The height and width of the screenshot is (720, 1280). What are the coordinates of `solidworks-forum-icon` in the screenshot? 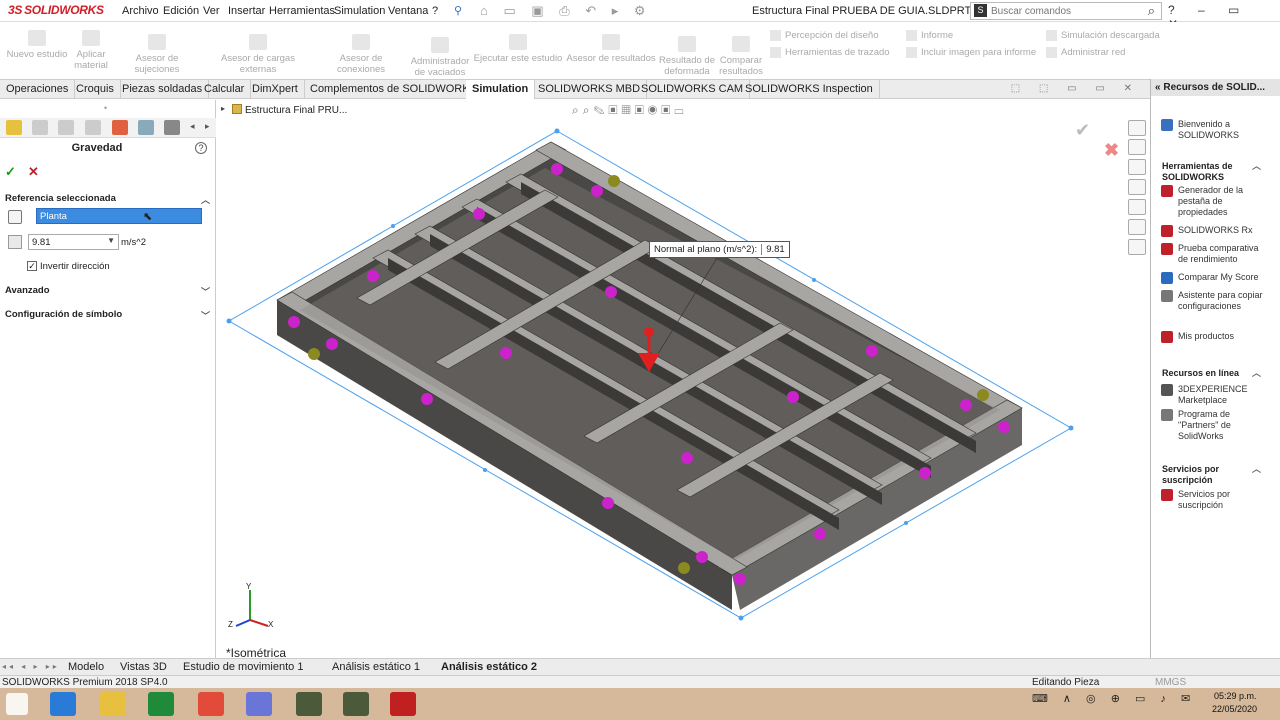 It's located at (1137, 247).